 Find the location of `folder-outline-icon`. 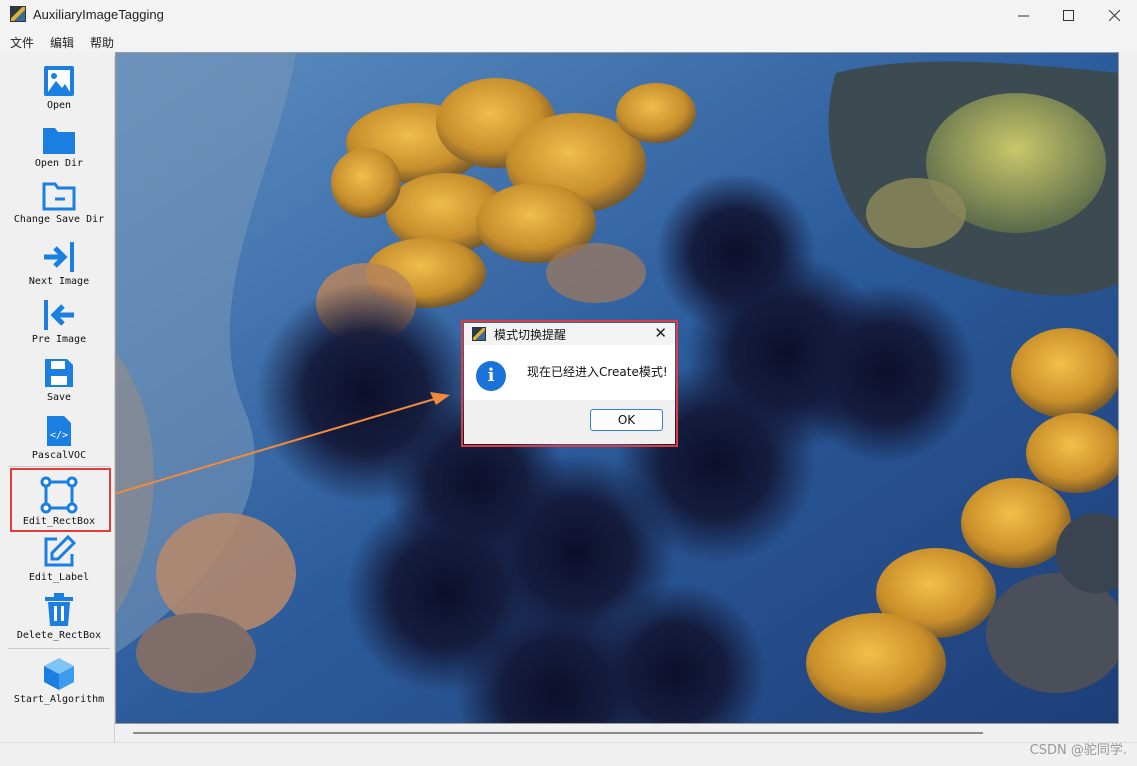

folder-outline-icon is located at coordinates (59, 196).